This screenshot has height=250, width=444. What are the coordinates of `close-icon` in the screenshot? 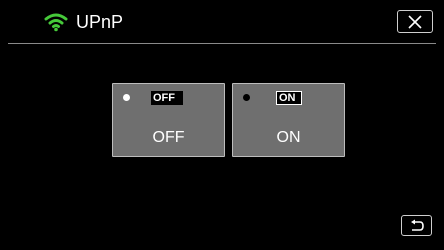 It's located at (415, 21).